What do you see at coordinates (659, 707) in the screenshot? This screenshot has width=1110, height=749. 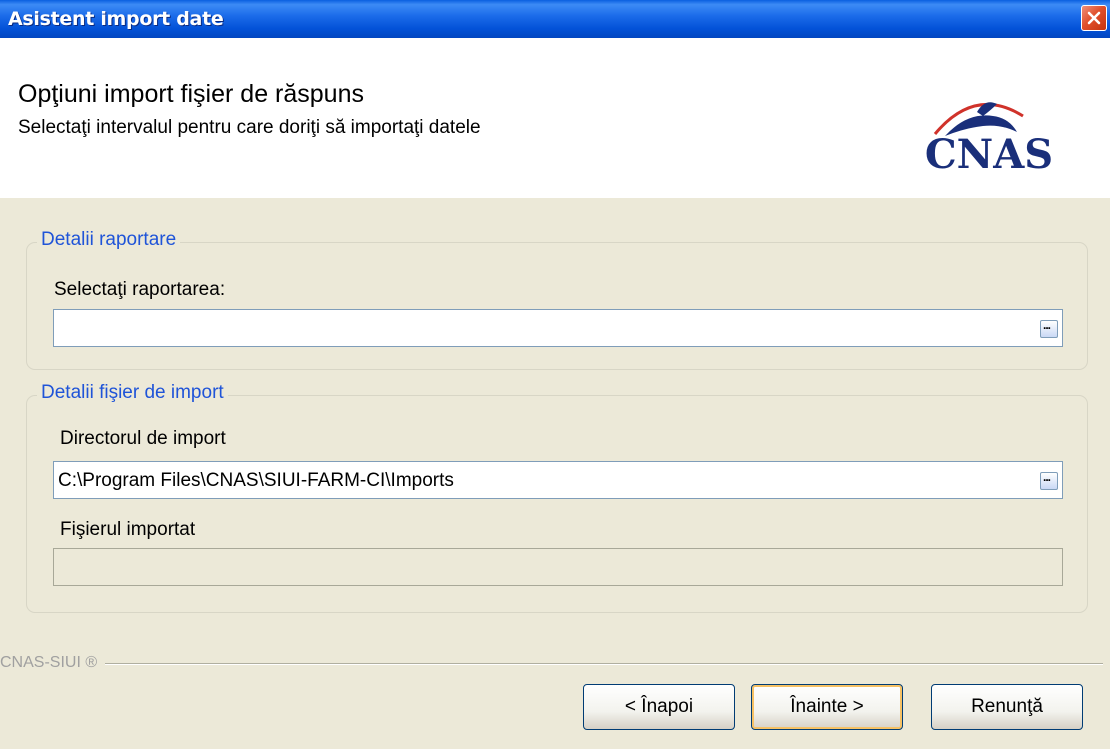 I see `back-button: < Înapoi` at bounding box center [659, 707].